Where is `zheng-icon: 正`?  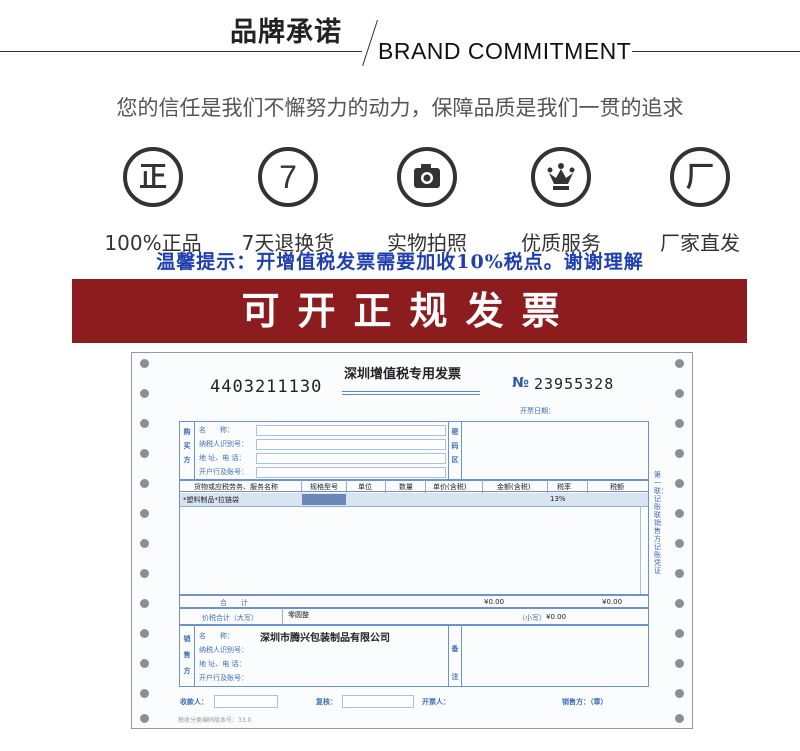 zheng-icon: 正 is located at coordinates (153, 177).